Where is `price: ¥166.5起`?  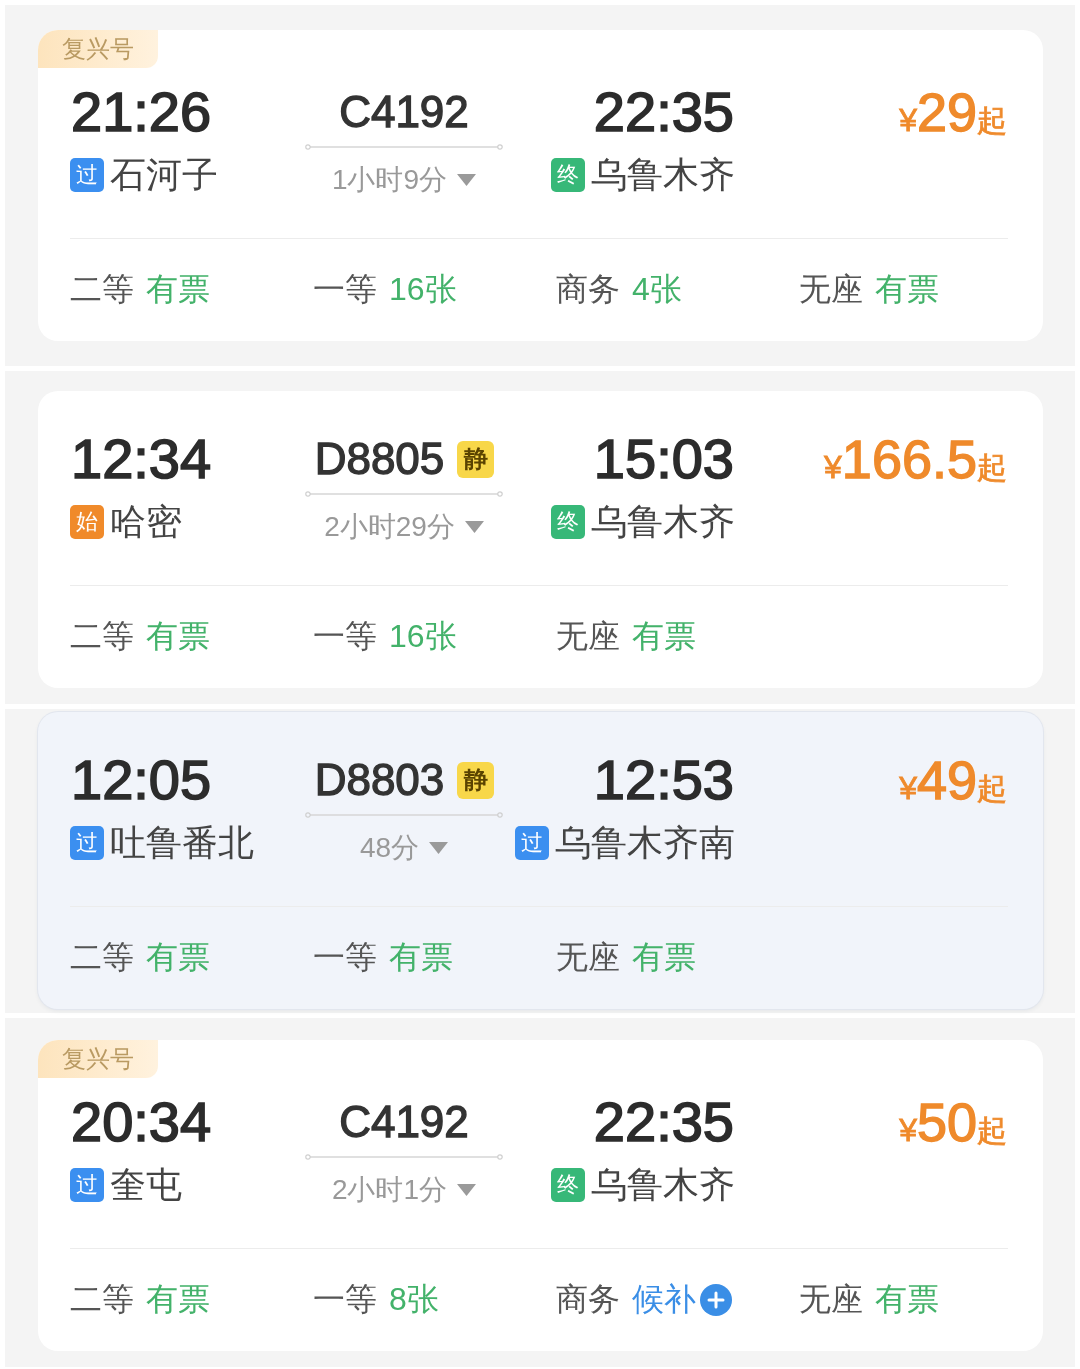 price: ¥166.5起 is located at coordinates (915, 459).